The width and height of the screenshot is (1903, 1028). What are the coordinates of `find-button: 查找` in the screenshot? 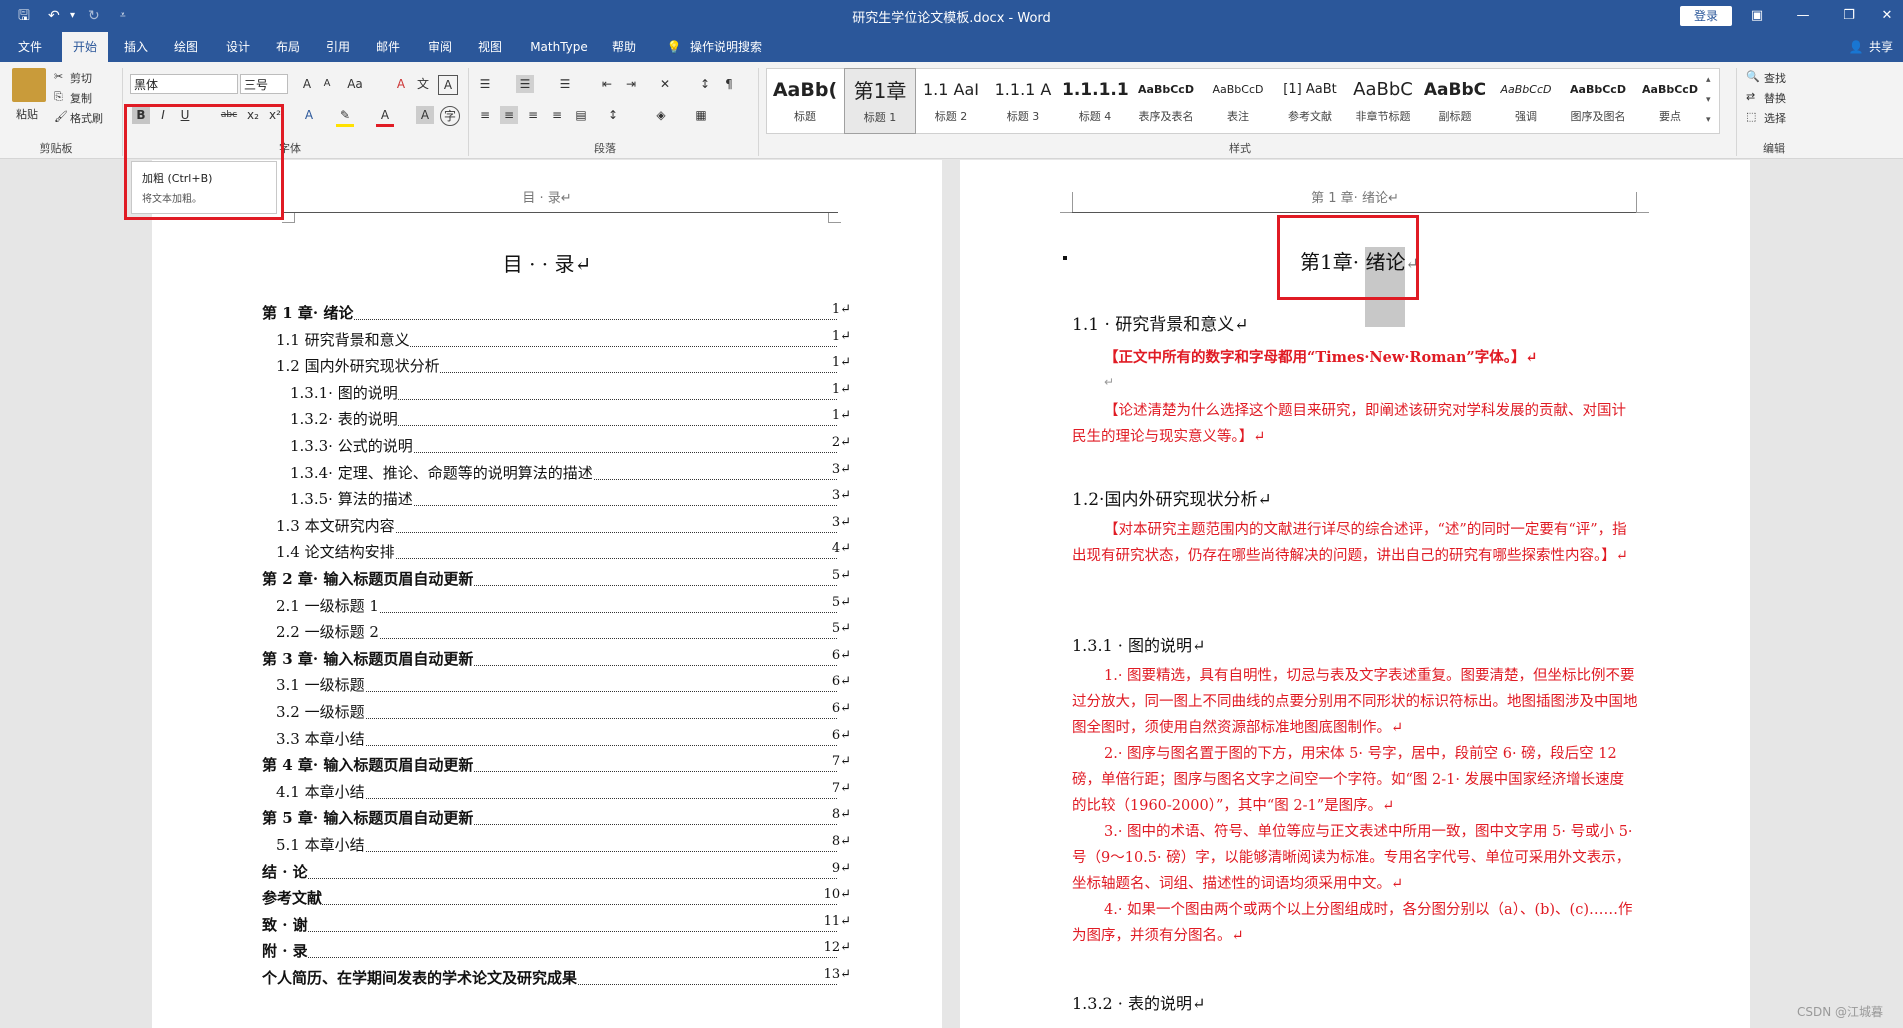 It's located at (1775, 78).